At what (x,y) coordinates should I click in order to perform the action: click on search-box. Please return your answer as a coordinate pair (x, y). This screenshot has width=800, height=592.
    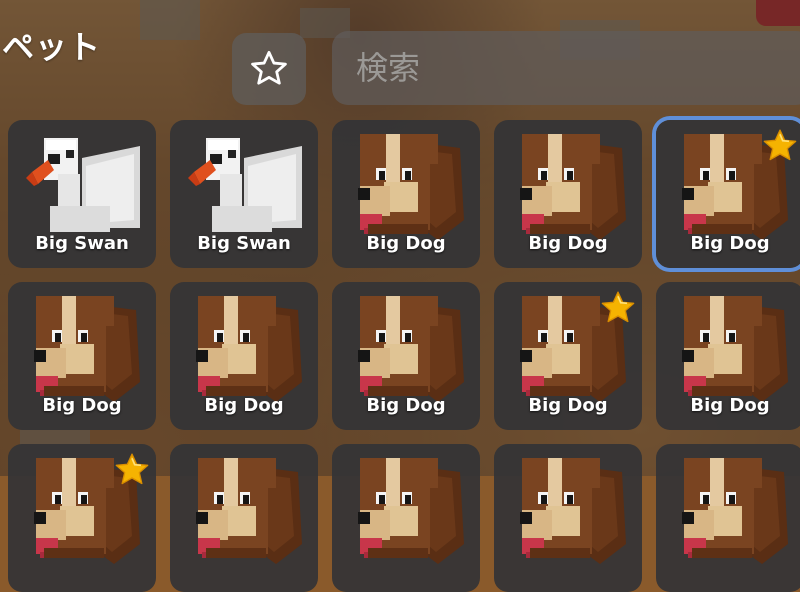
    Looking at the image, I should click on (566, 68).